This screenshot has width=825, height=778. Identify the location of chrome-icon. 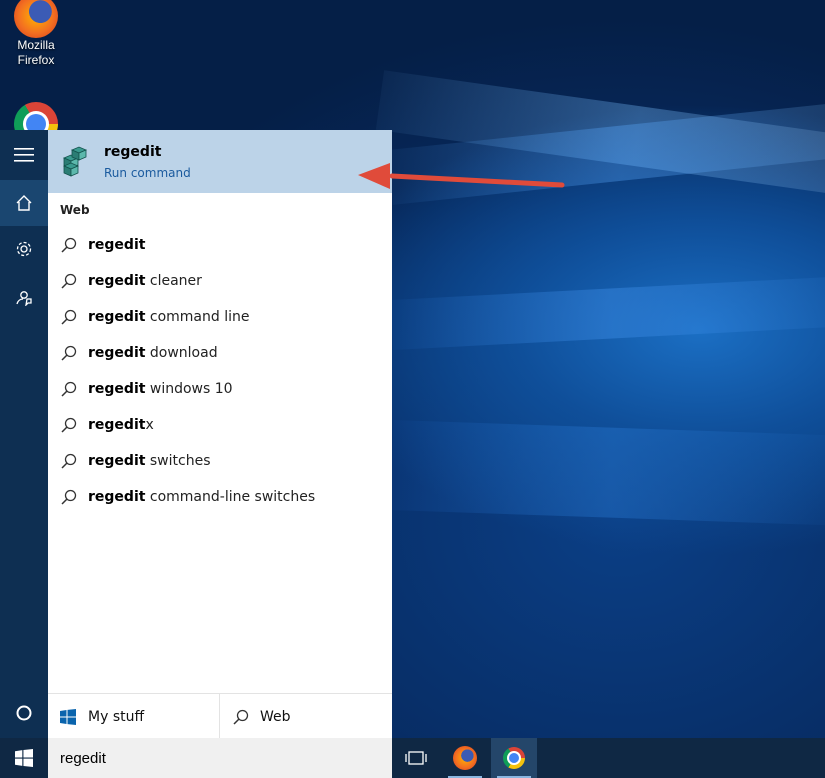
(514, 758).